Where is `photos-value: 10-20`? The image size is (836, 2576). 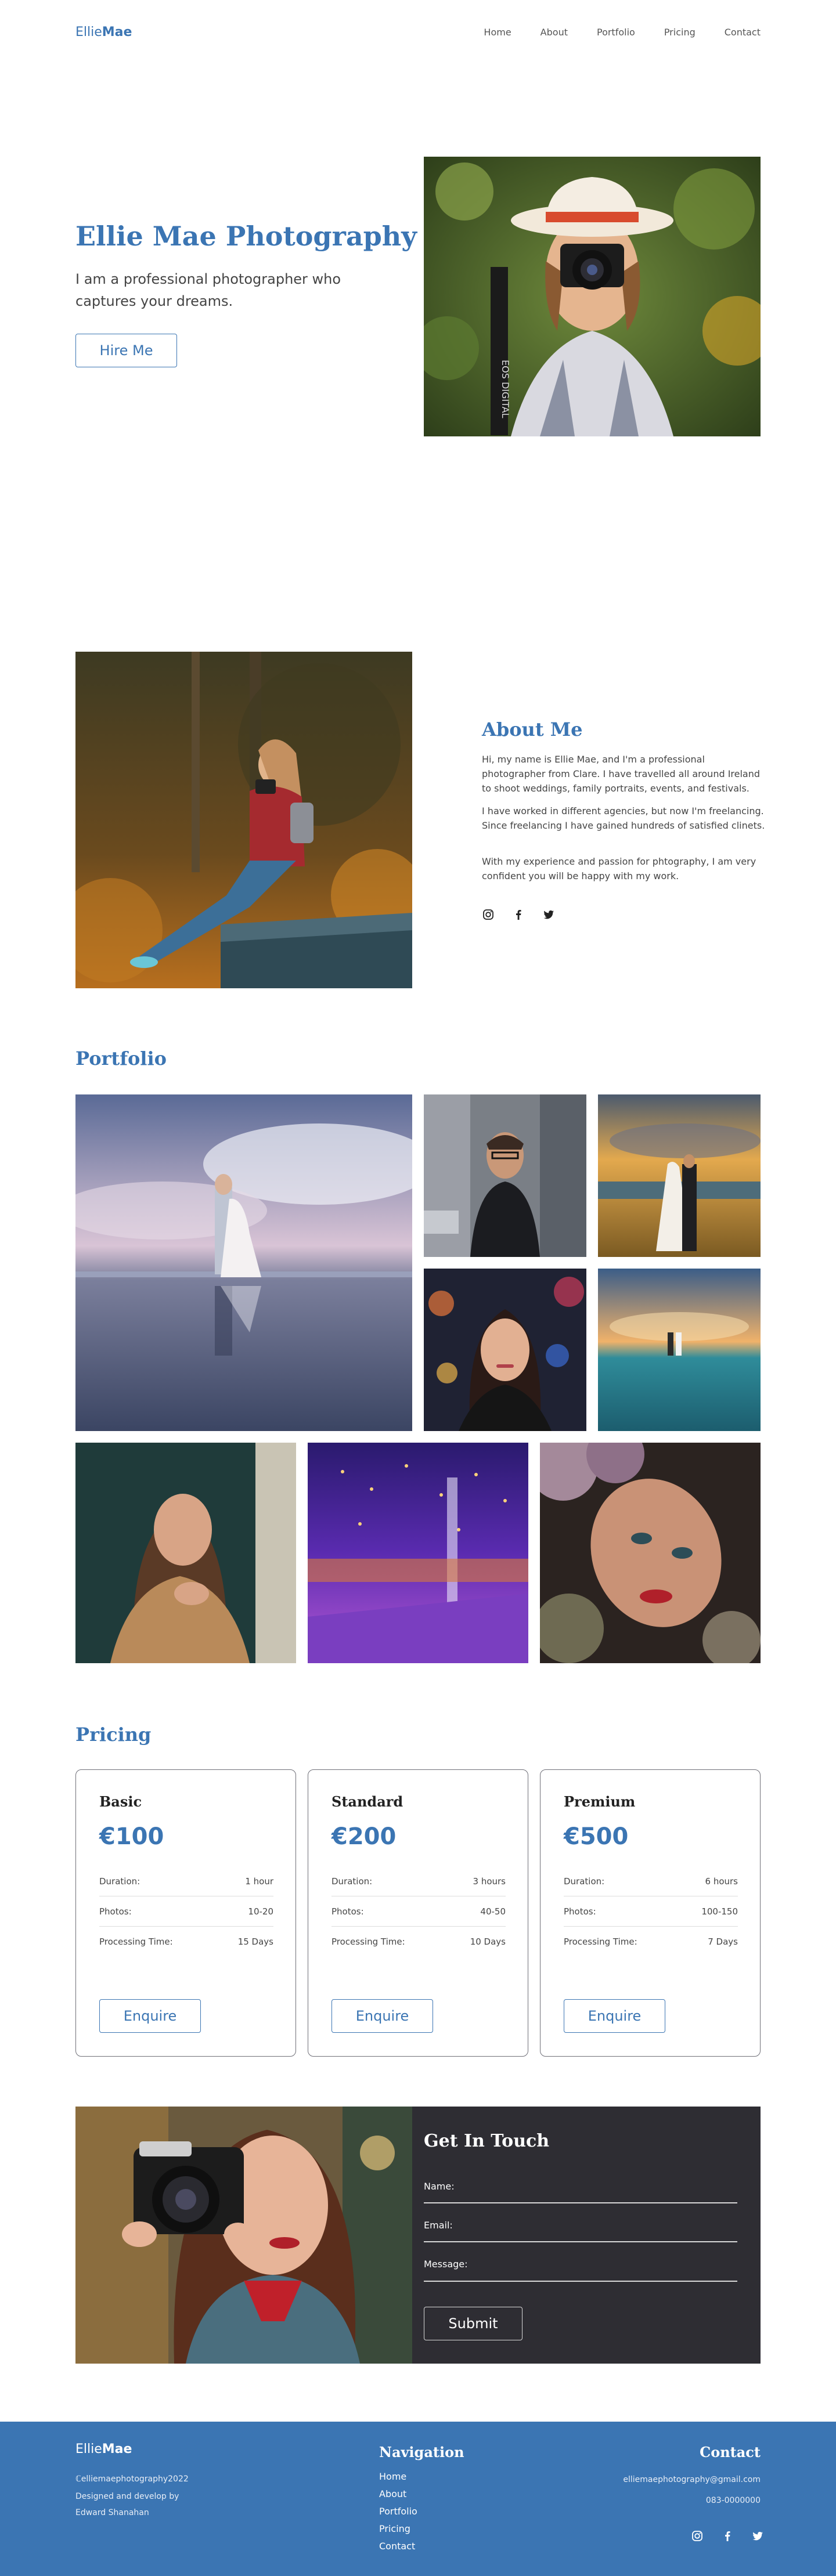 photos-value: 10-20 is located at coordinates (261, 1911).